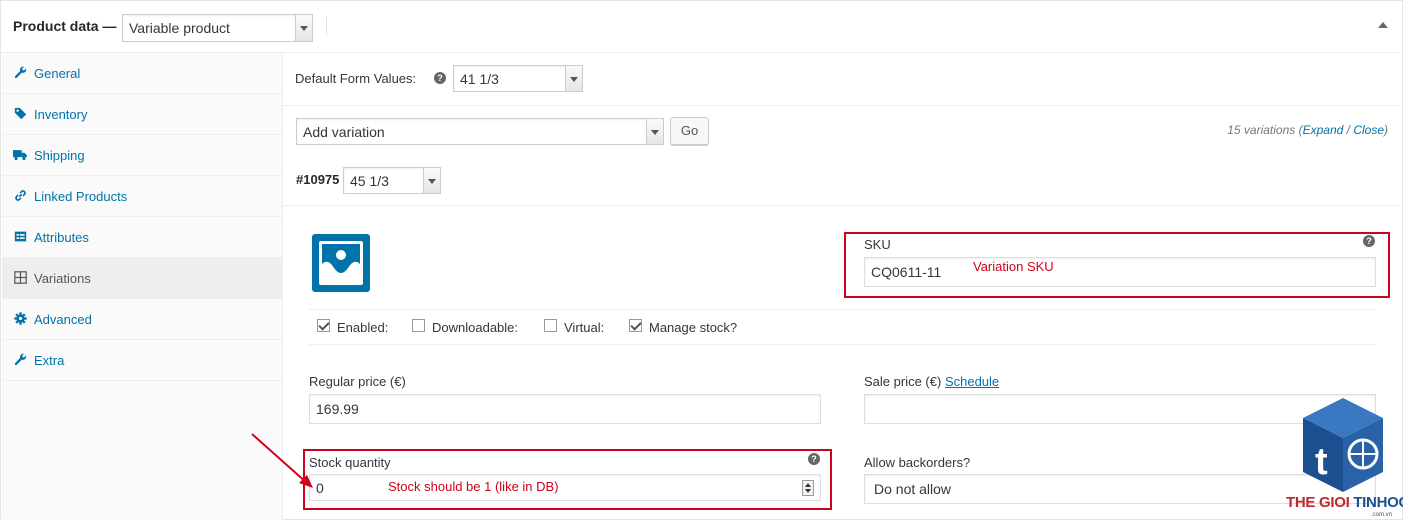 The image size is (1403, 520). Describe the element at coordinates (59, 155) in the screenshot. I see `sidebar-item-label: Shipping` at that location.